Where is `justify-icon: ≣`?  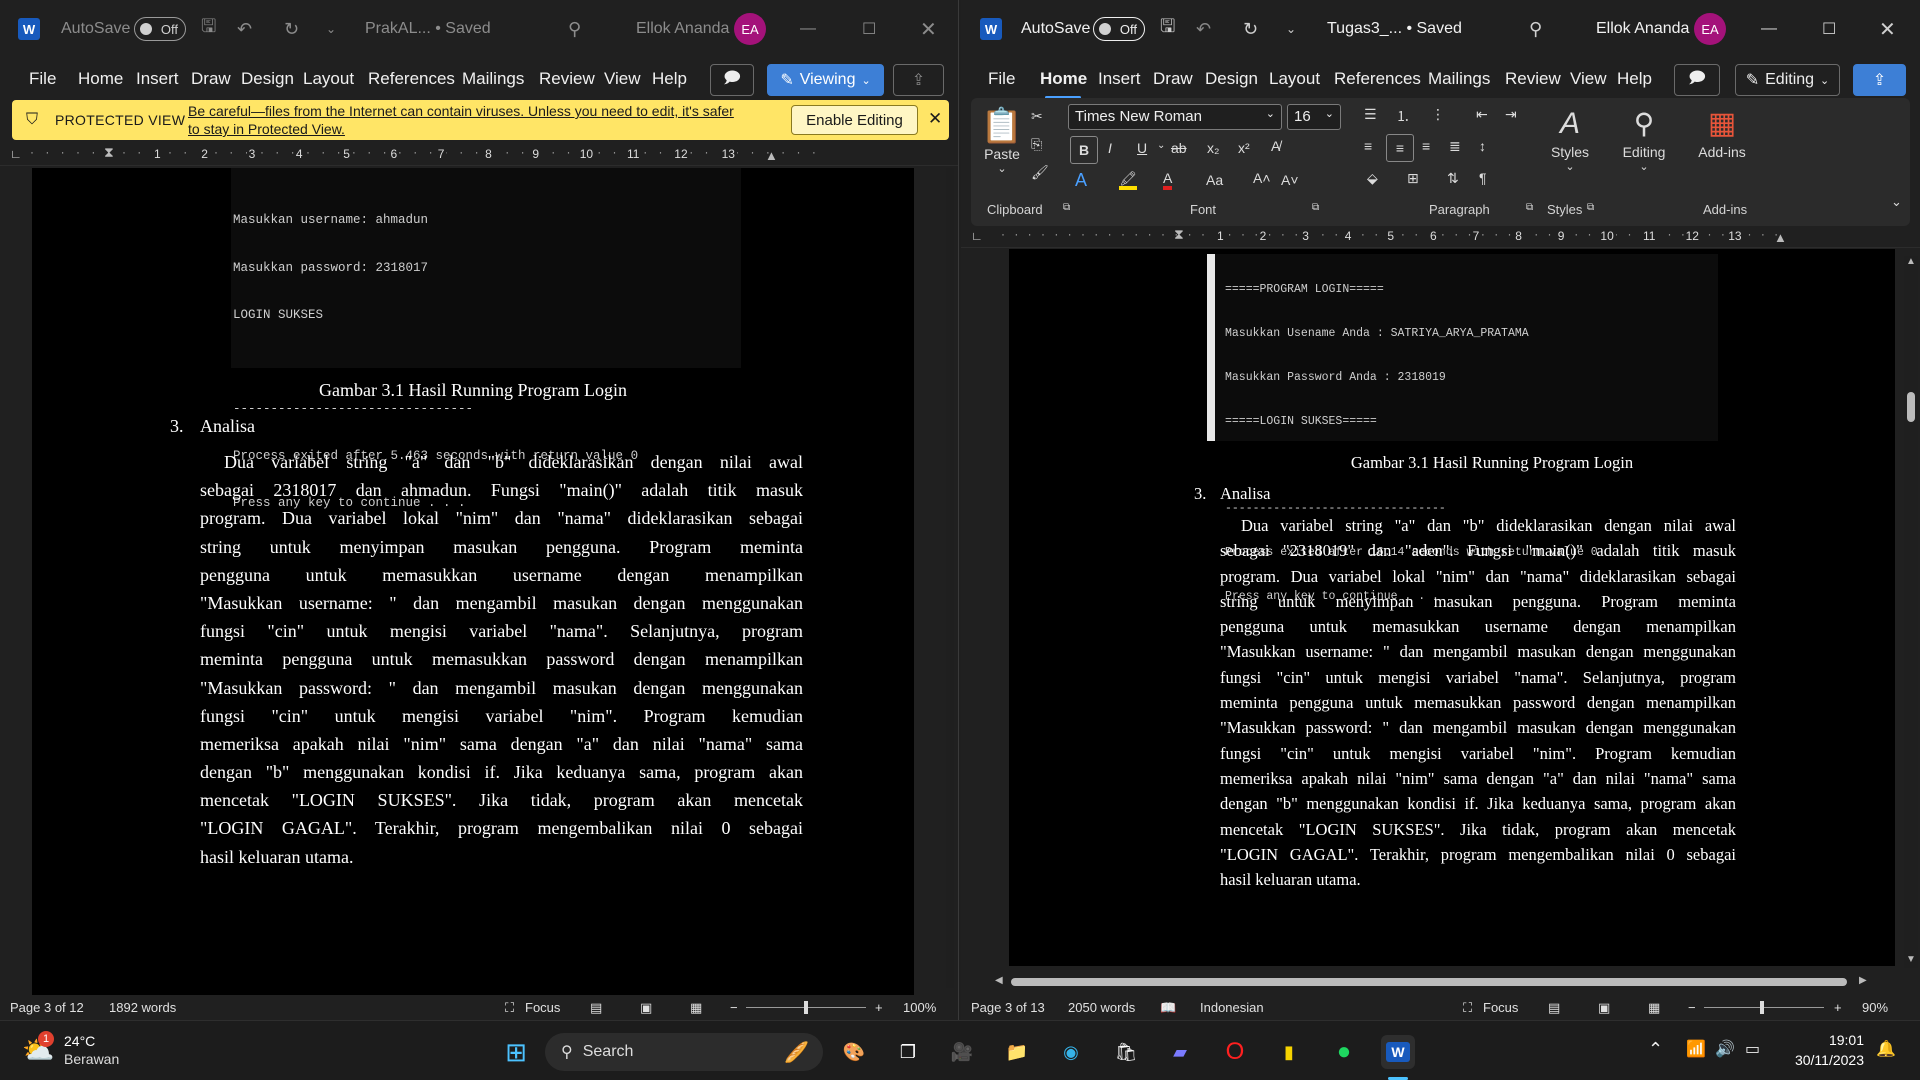 justify-icon: ≣ is located at coordinates (1455, 146).